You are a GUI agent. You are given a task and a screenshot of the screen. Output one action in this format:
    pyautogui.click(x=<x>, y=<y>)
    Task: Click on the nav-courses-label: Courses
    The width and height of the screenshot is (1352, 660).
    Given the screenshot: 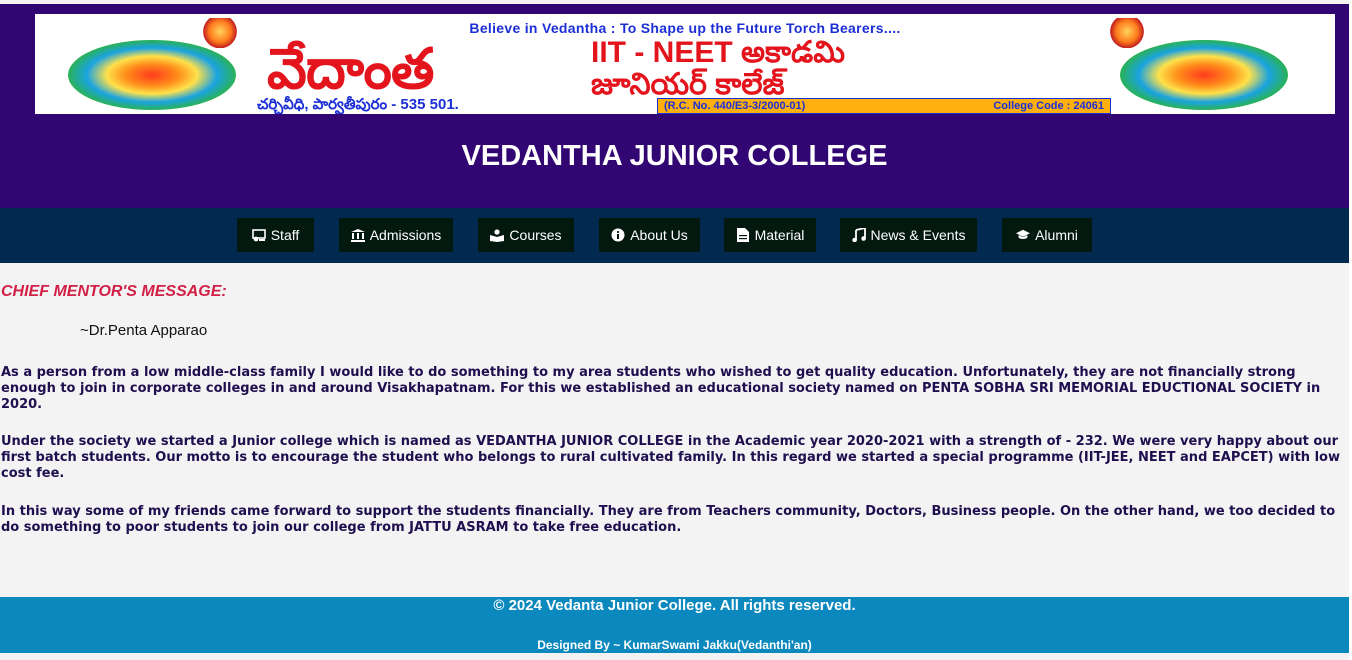 What is the action you would take?
    pyautogui.click(x=535, y=235)
    